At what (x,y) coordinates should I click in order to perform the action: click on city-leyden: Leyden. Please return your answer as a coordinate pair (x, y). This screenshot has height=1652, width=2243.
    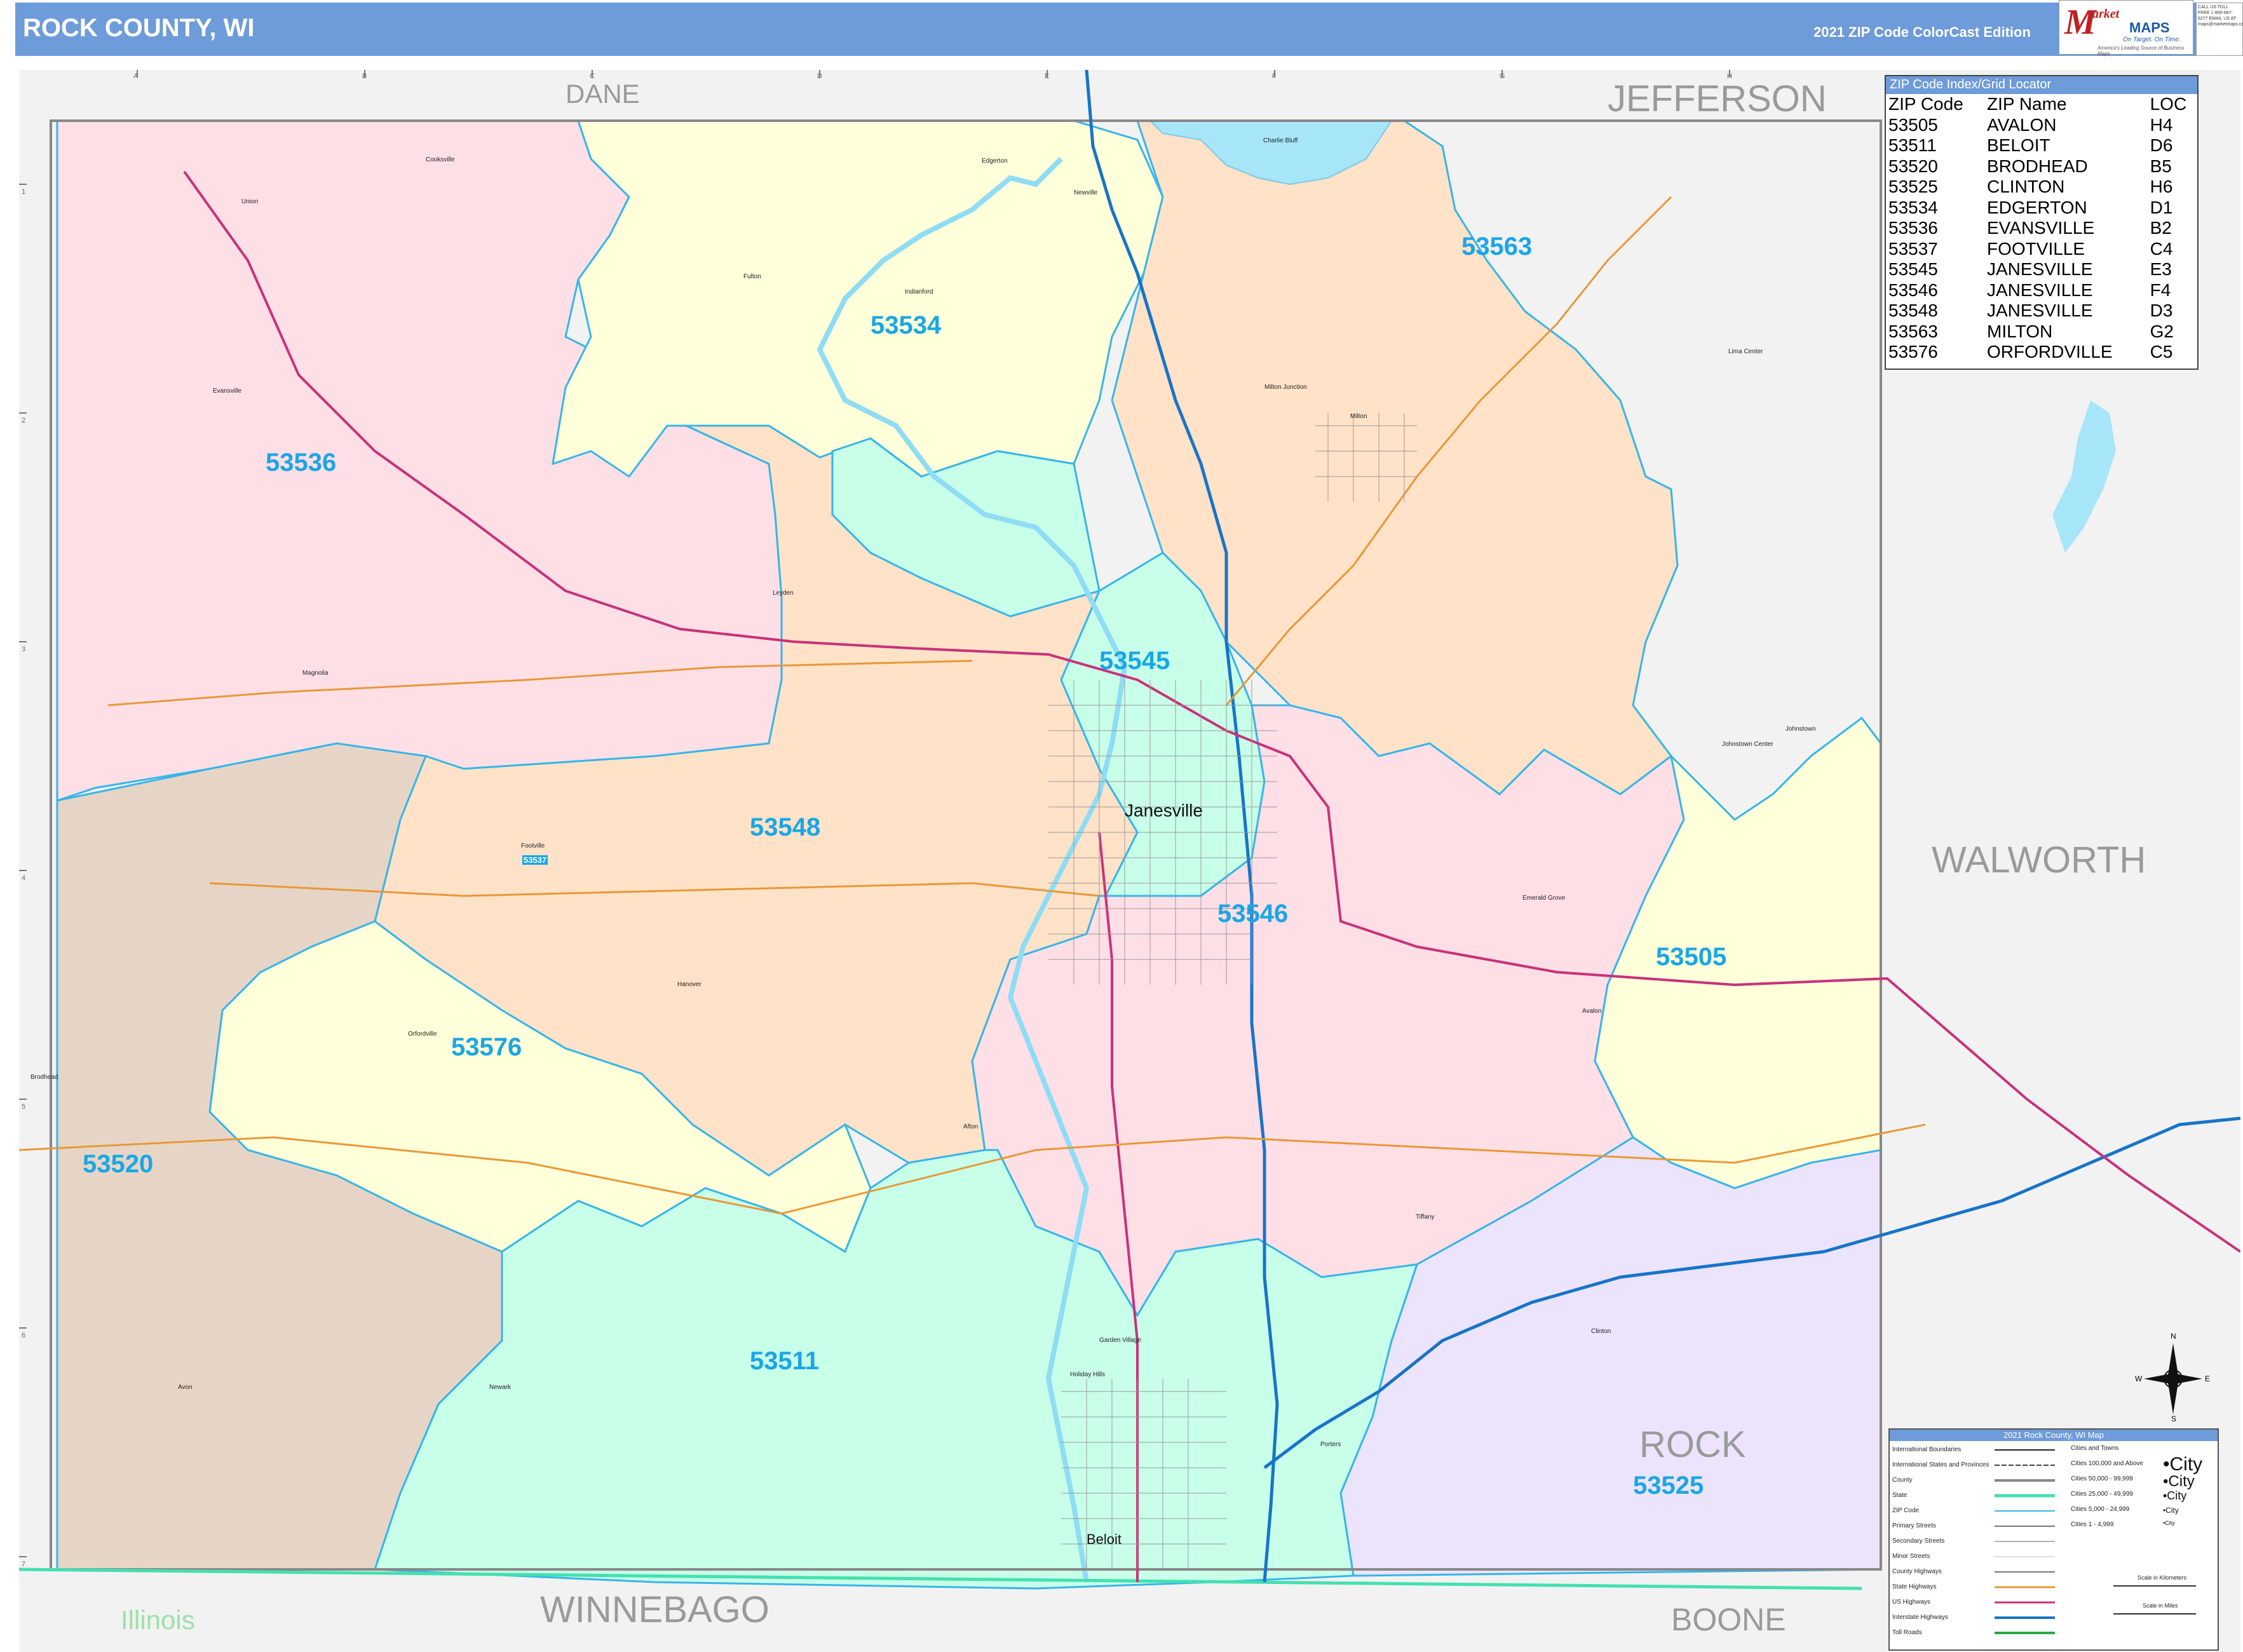
    Looking at the image, I should click on (784, 593).